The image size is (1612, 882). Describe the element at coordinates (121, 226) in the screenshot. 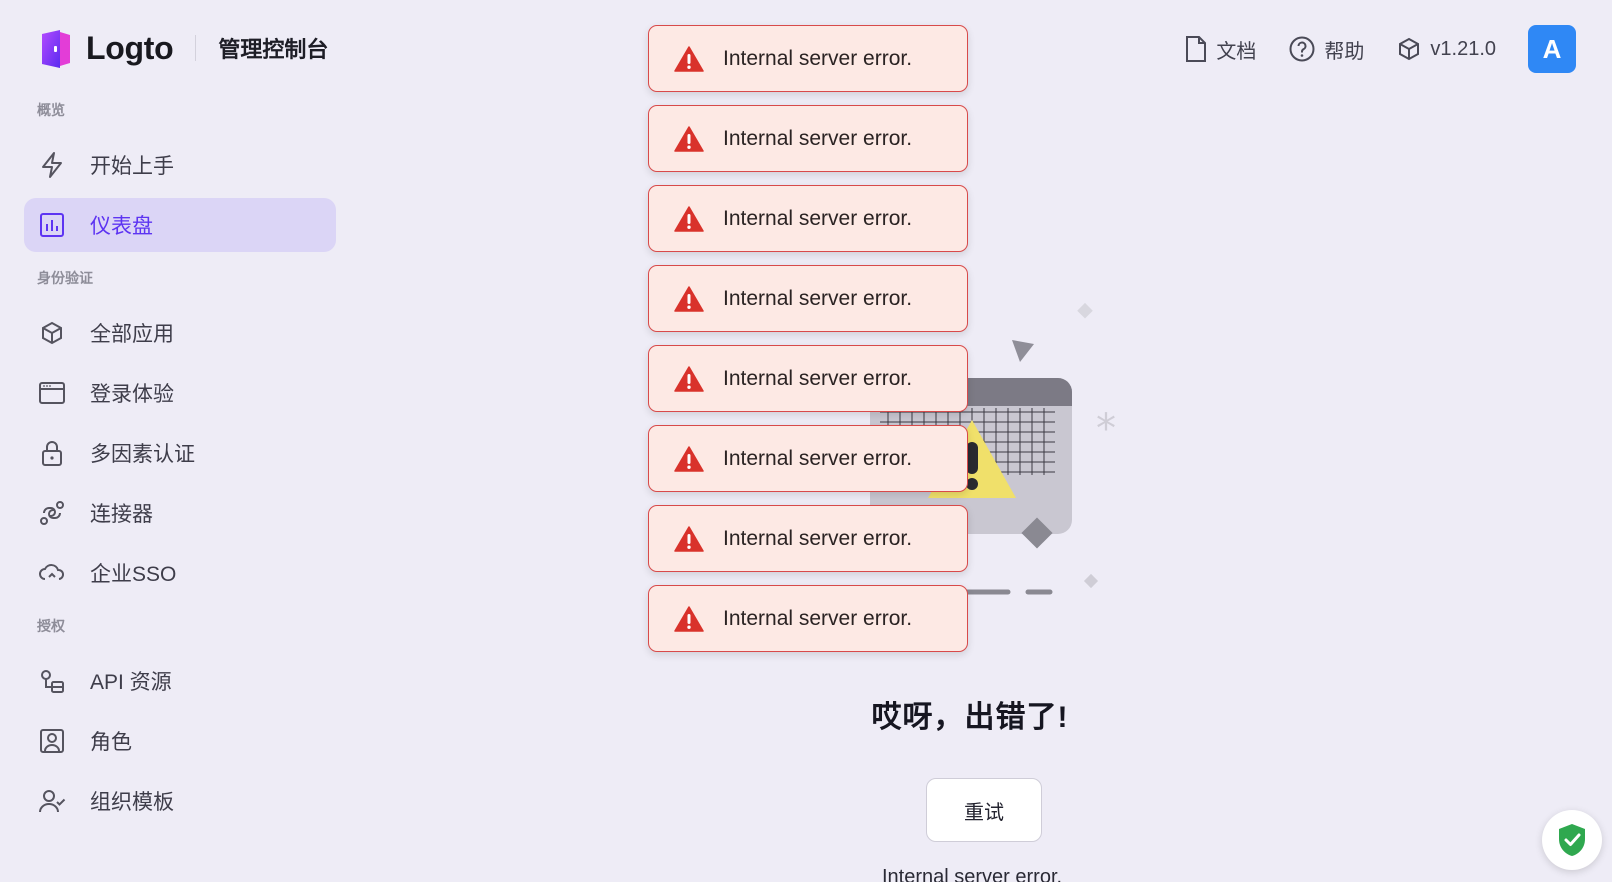

I see `sidebar-item-label: 仪表盘` at that location.